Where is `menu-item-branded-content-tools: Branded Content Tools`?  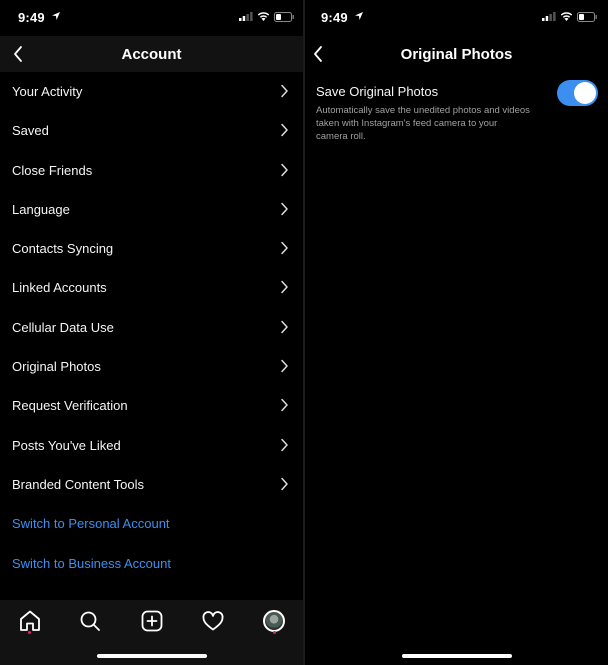
menu-item-branded-content-tools: Branded Content Tools is located at coordinates (151, 484).